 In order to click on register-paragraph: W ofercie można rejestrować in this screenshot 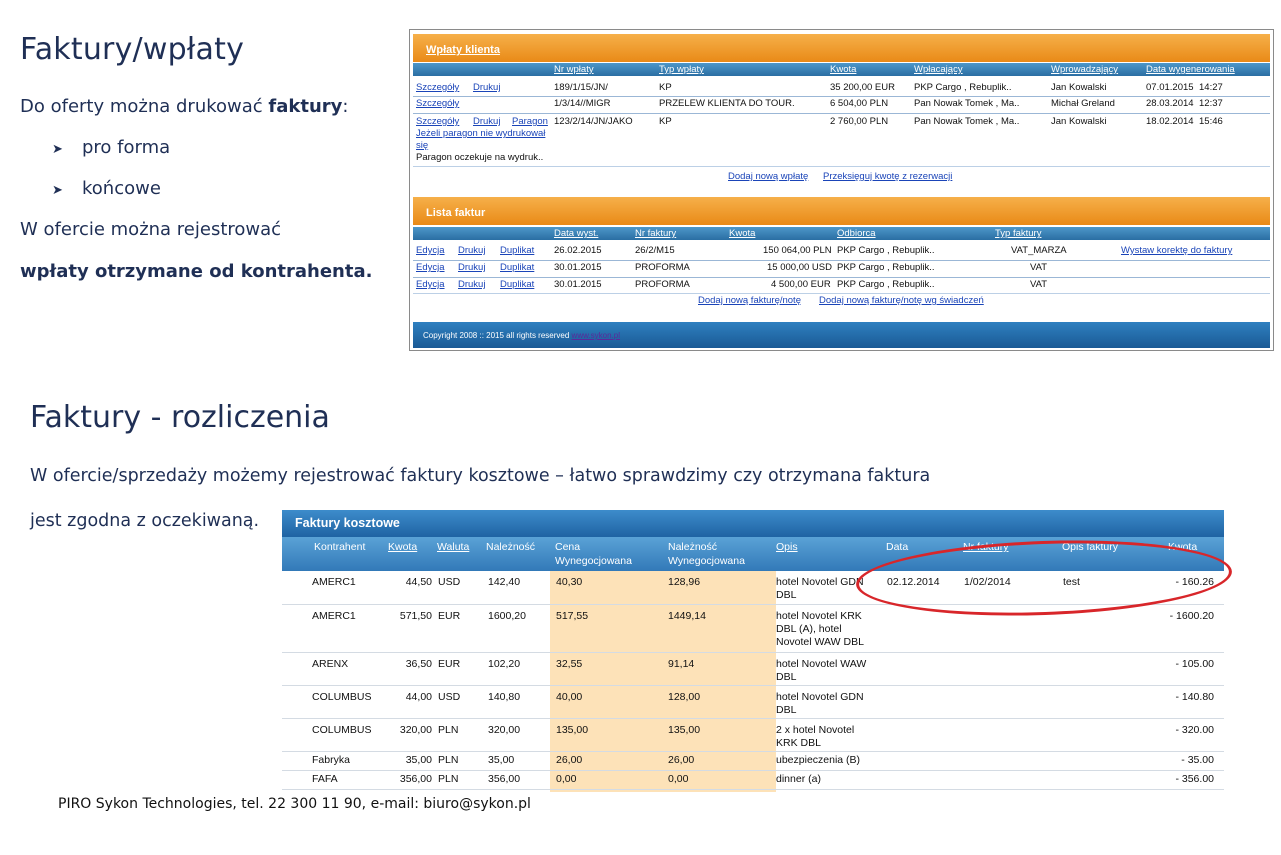, I will do `click(151, 229)`.